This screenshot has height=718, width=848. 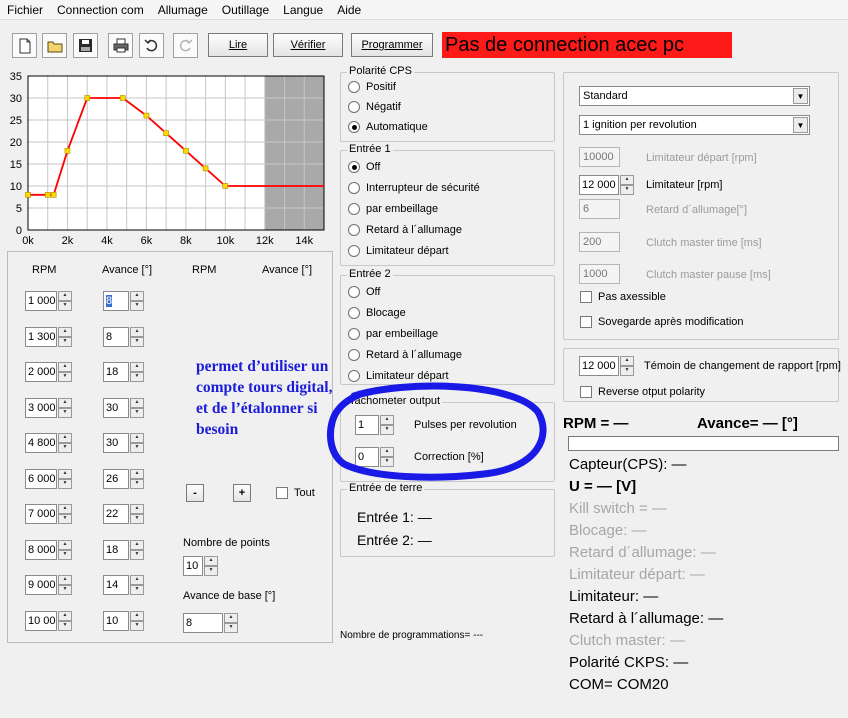 I want to click on polarite-option: Positif, so click(x=372, y=87).